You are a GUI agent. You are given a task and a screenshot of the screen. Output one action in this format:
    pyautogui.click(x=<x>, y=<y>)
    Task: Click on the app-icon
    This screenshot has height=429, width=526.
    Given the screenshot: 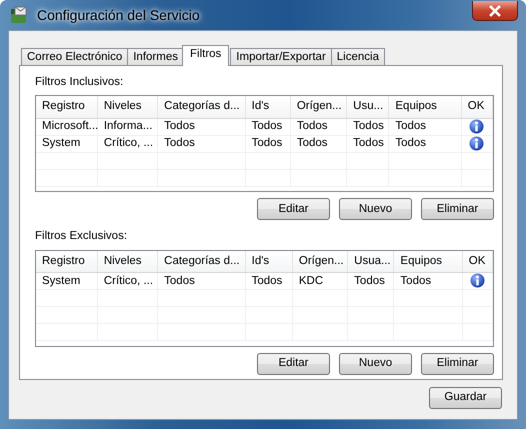 What is the action you would take?
    pyautogui.click(x=19, y=15)
    